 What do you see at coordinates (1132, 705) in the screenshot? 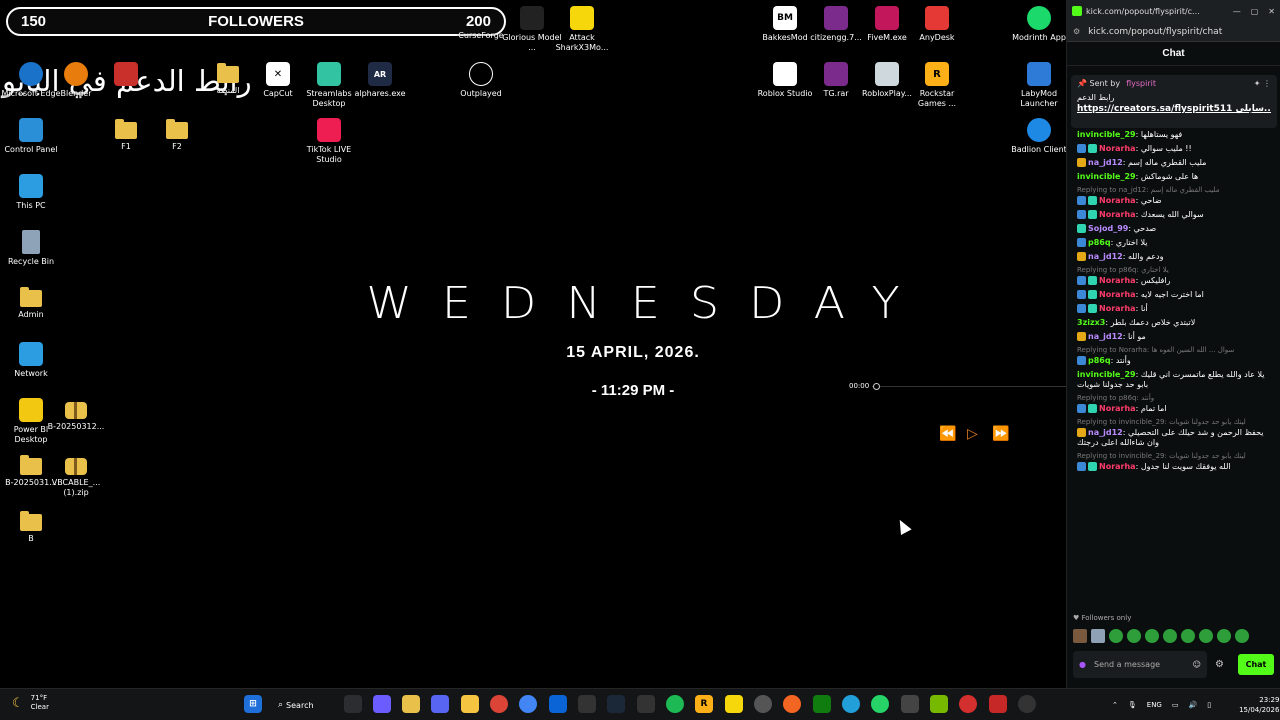
I see `microphone-icon: 🎙` at bounding box center [1132, 705].